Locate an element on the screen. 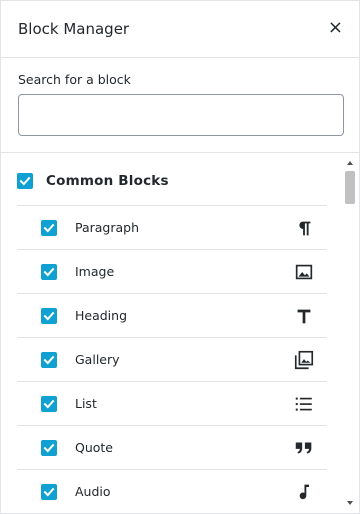 The width and height of the screenshot is (360, 514). search-label: Search for a block is located at coordinates (74, 79).